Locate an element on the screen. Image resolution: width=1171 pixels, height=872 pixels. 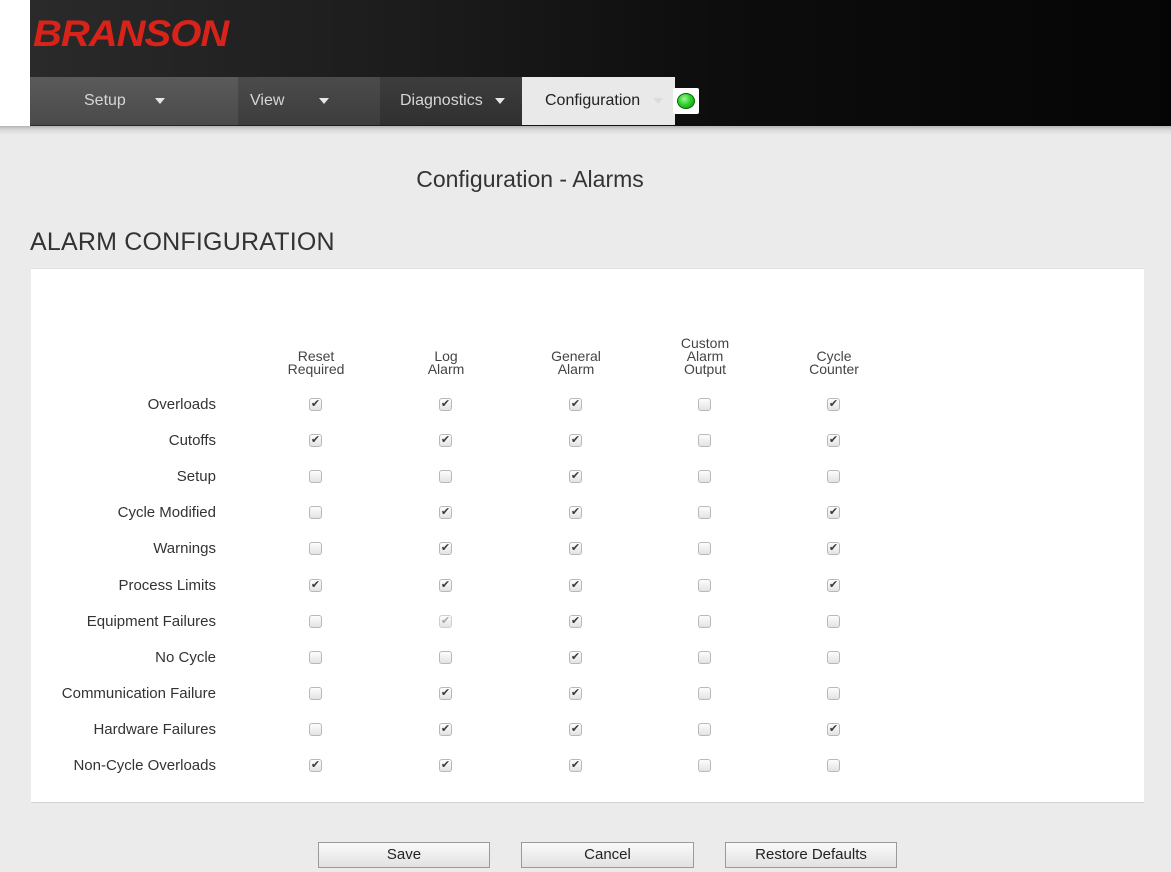
row-label: Cycle Modified is located at coordinates (166, 513).